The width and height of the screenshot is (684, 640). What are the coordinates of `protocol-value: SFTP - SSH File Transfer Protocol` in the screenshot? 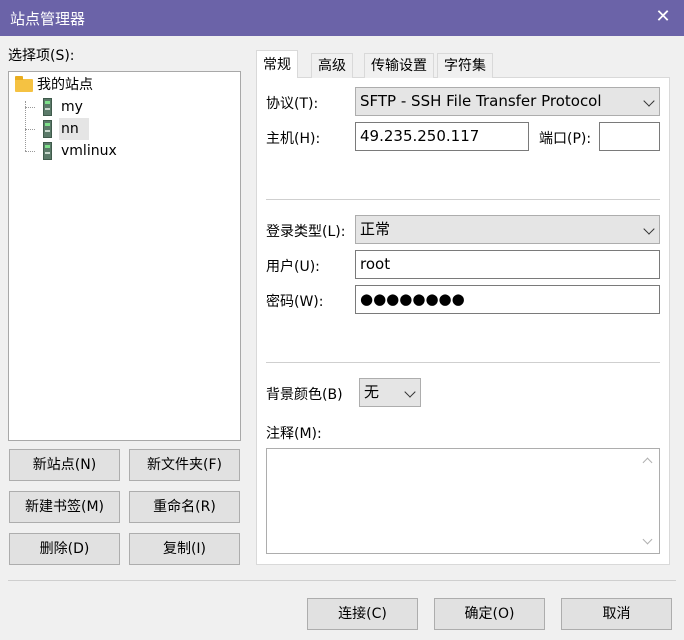 It's located at (481, 101).